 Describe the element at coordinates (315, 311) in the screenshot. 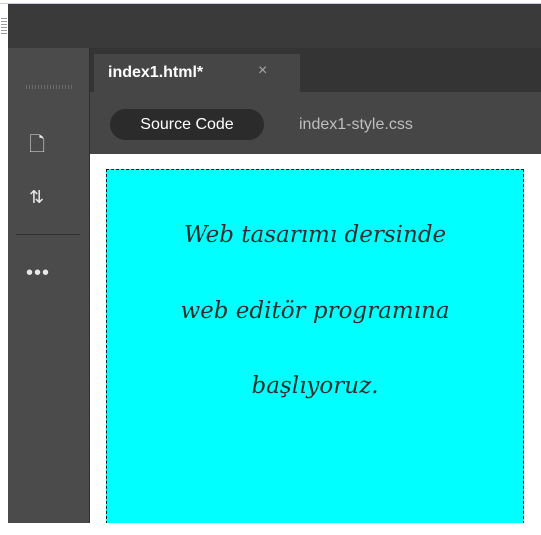

I see `text-line-2: web editör programına` at that location.